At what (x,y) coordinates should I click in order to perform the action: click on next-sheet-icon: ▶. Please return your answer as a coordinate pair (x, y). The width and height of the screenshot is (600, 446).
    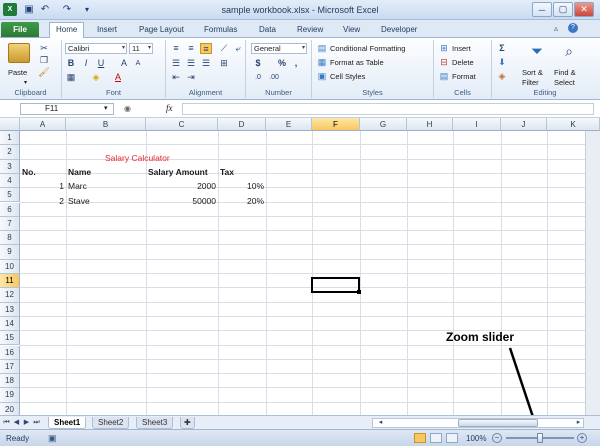
    Looking at the image, I should click on (26, 423).